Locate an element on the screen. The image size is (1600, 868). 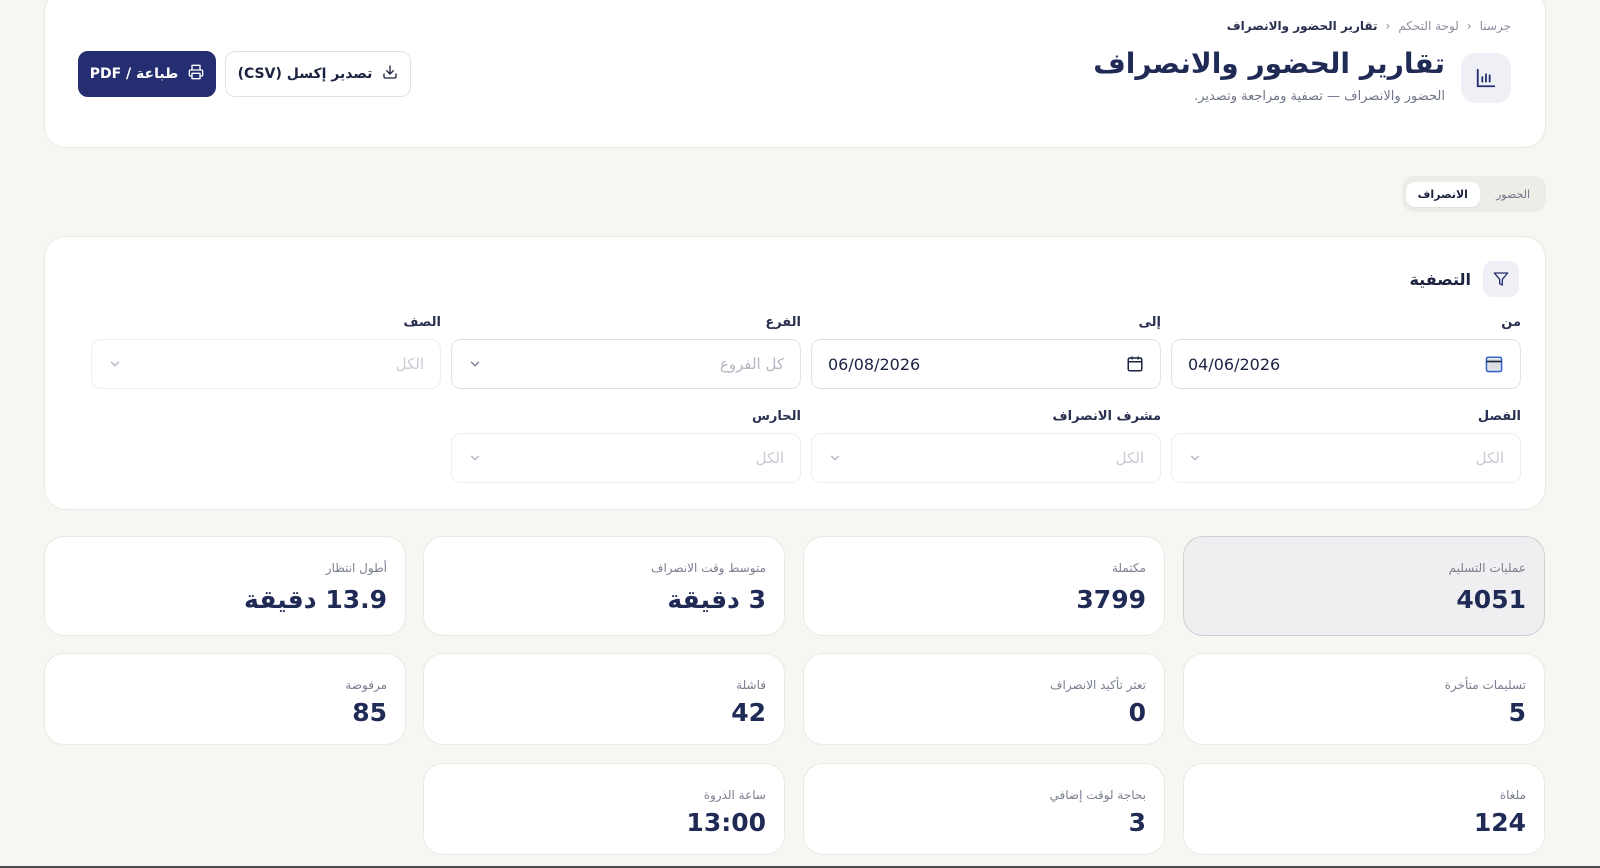
stat-label: مرفوضة is located at coordinates (366, 685).